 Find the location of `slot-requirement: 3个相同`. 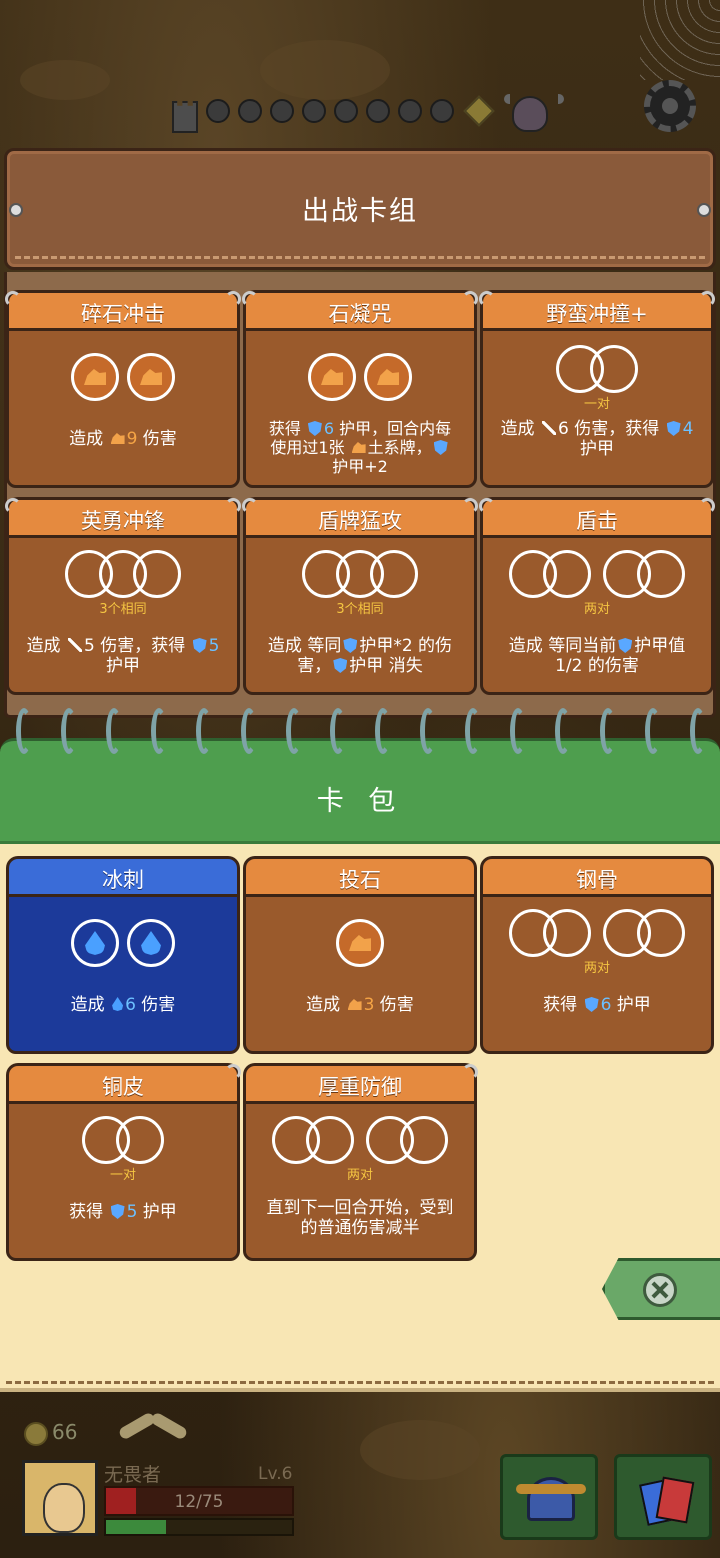

slot-requirement: 3个相同 is located at coordinates (360, 609).